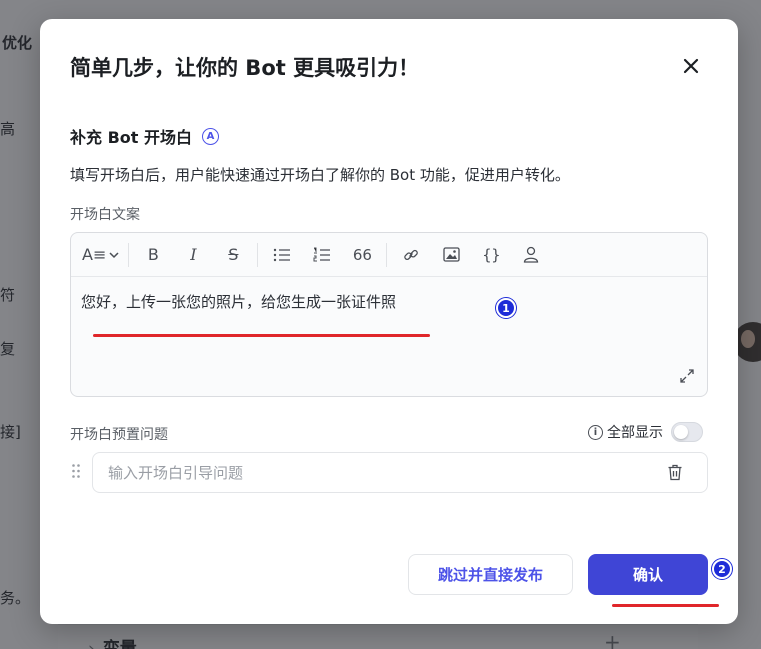  I want to click on code-block-button: {}, so click(491, 255).